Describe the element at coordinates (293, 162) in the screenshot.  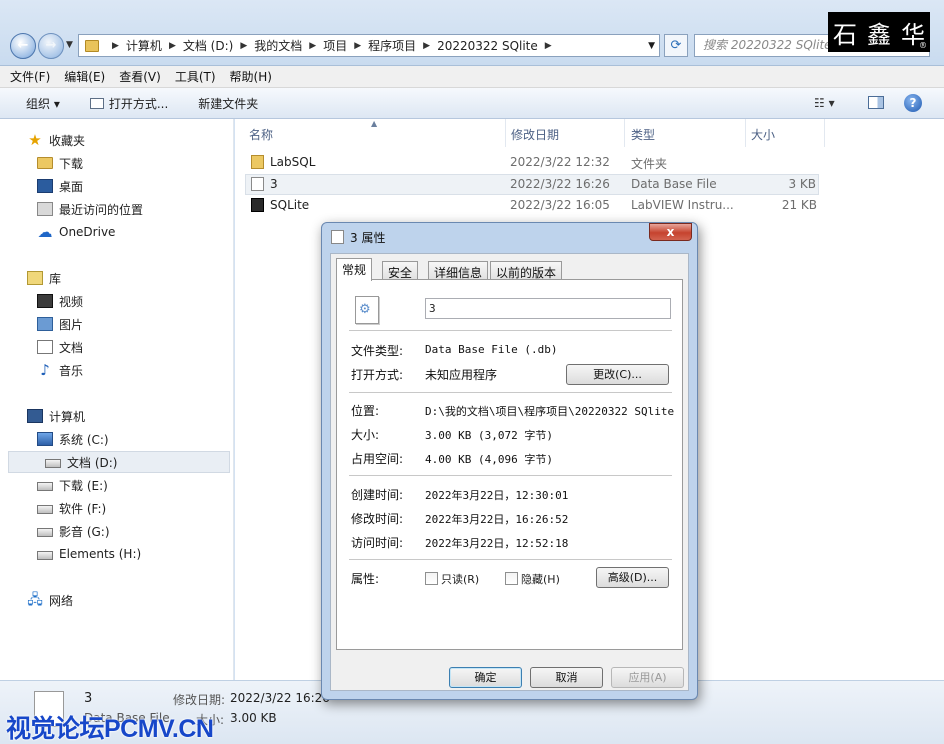
I see `file-name: LabSQL` at that location.